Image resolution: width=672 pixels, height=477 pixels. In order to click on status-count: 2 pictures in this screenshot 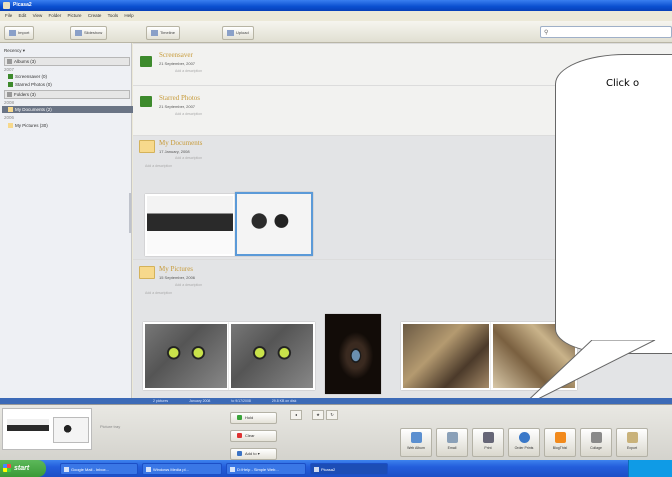, I will do `click(161, 401)`.